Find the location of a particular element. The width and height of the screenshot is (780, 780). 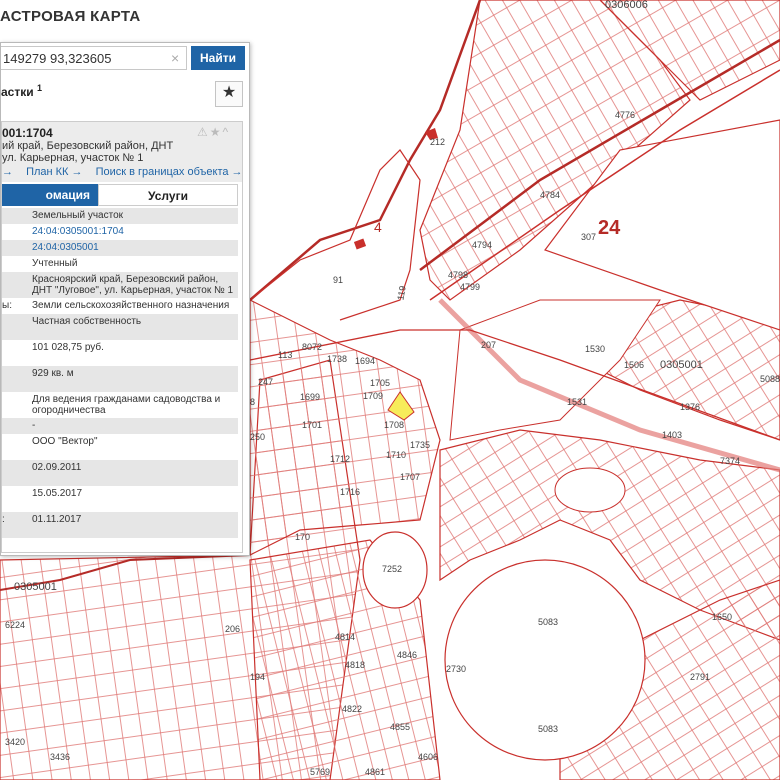

attribute-row: : 01.11.2017 is located at coordinates (120, 525).